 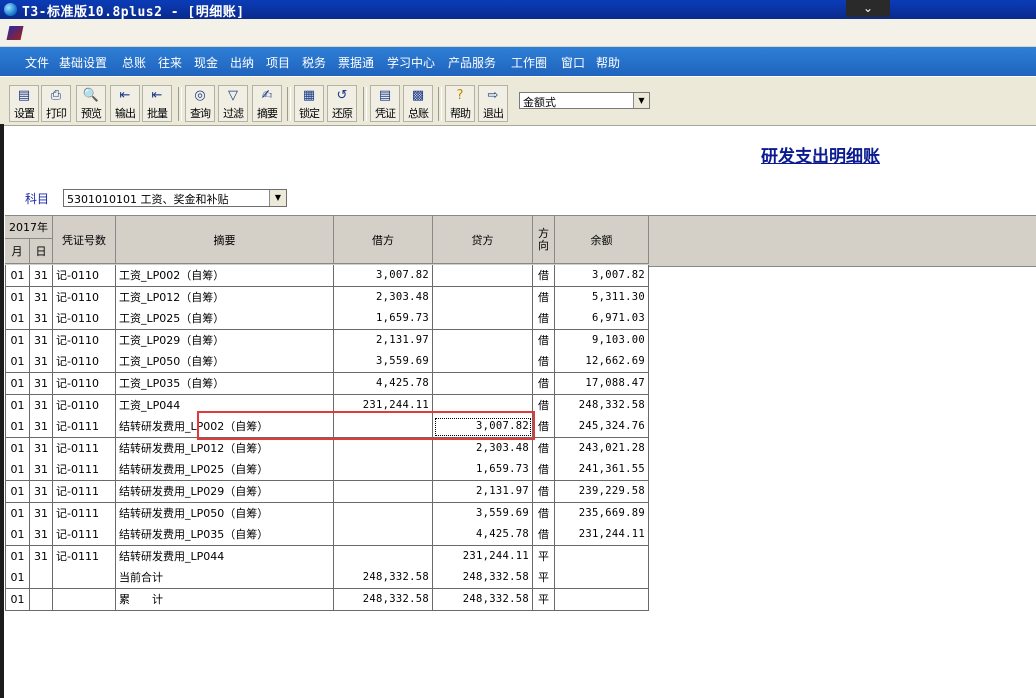 What do you see at coordinates (418, 103) in the screenshot?
I see `ledger-button: ▩ 总账` at bounding box center [418, 103].